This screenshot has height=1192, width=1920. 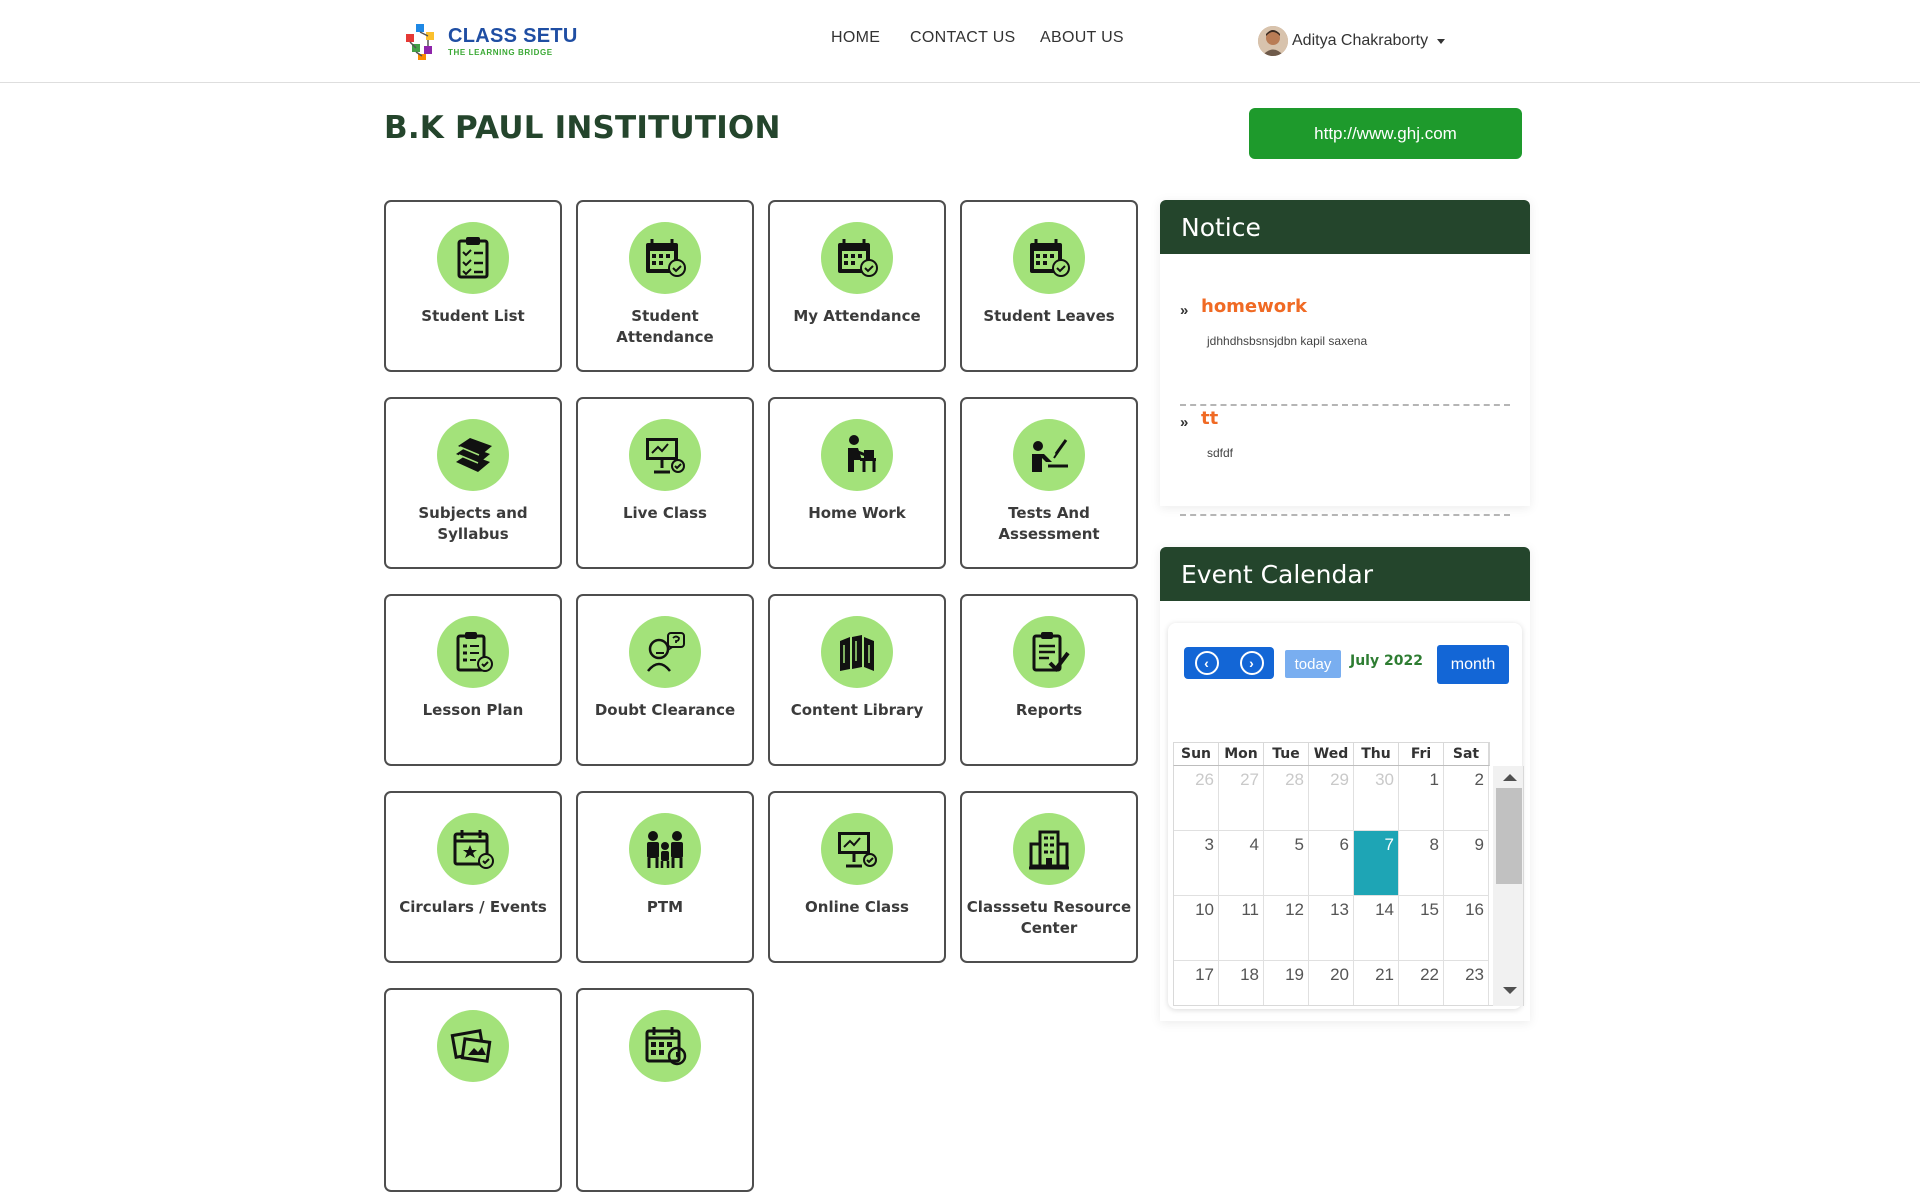 What do you see at coordinates (665, 877) in the screenshot?
I see `tile-ptm: PTM` at bounding box center [665, 877].